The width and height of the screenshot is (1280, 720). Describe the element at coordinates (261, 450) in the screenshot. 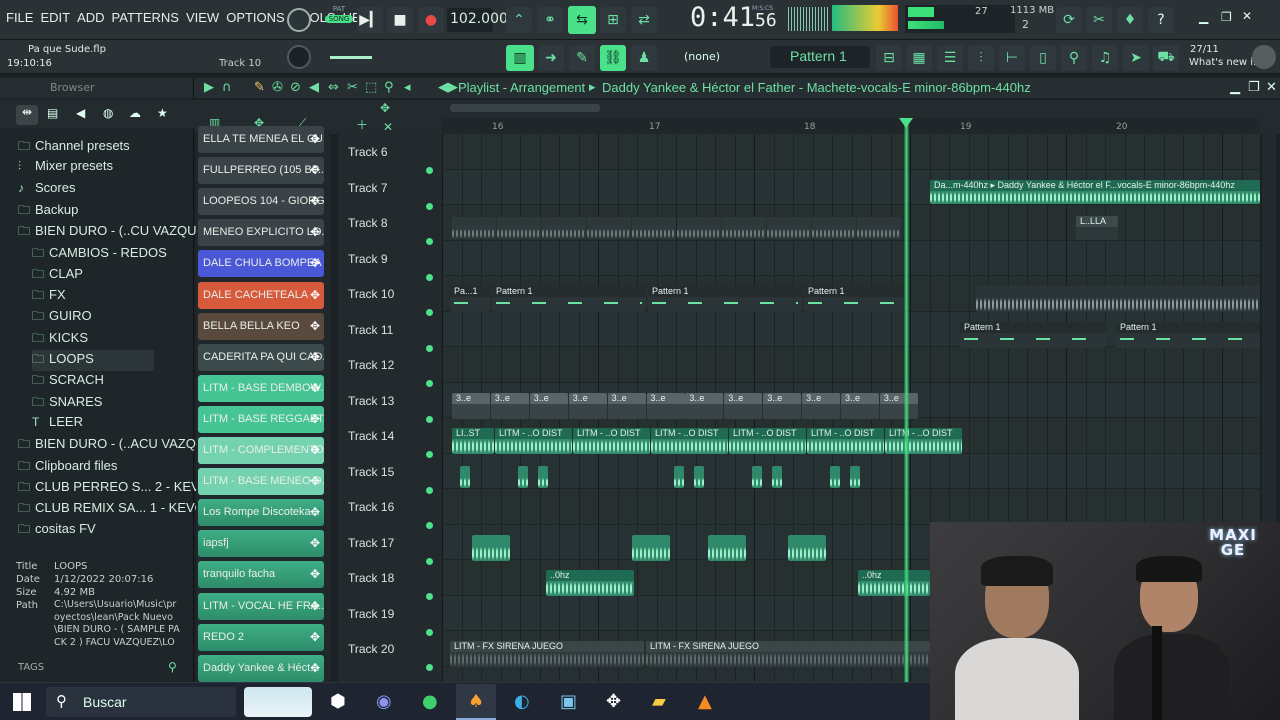

I see `picker-item: LITM - COMPLEMENTO... ✥` at that location.